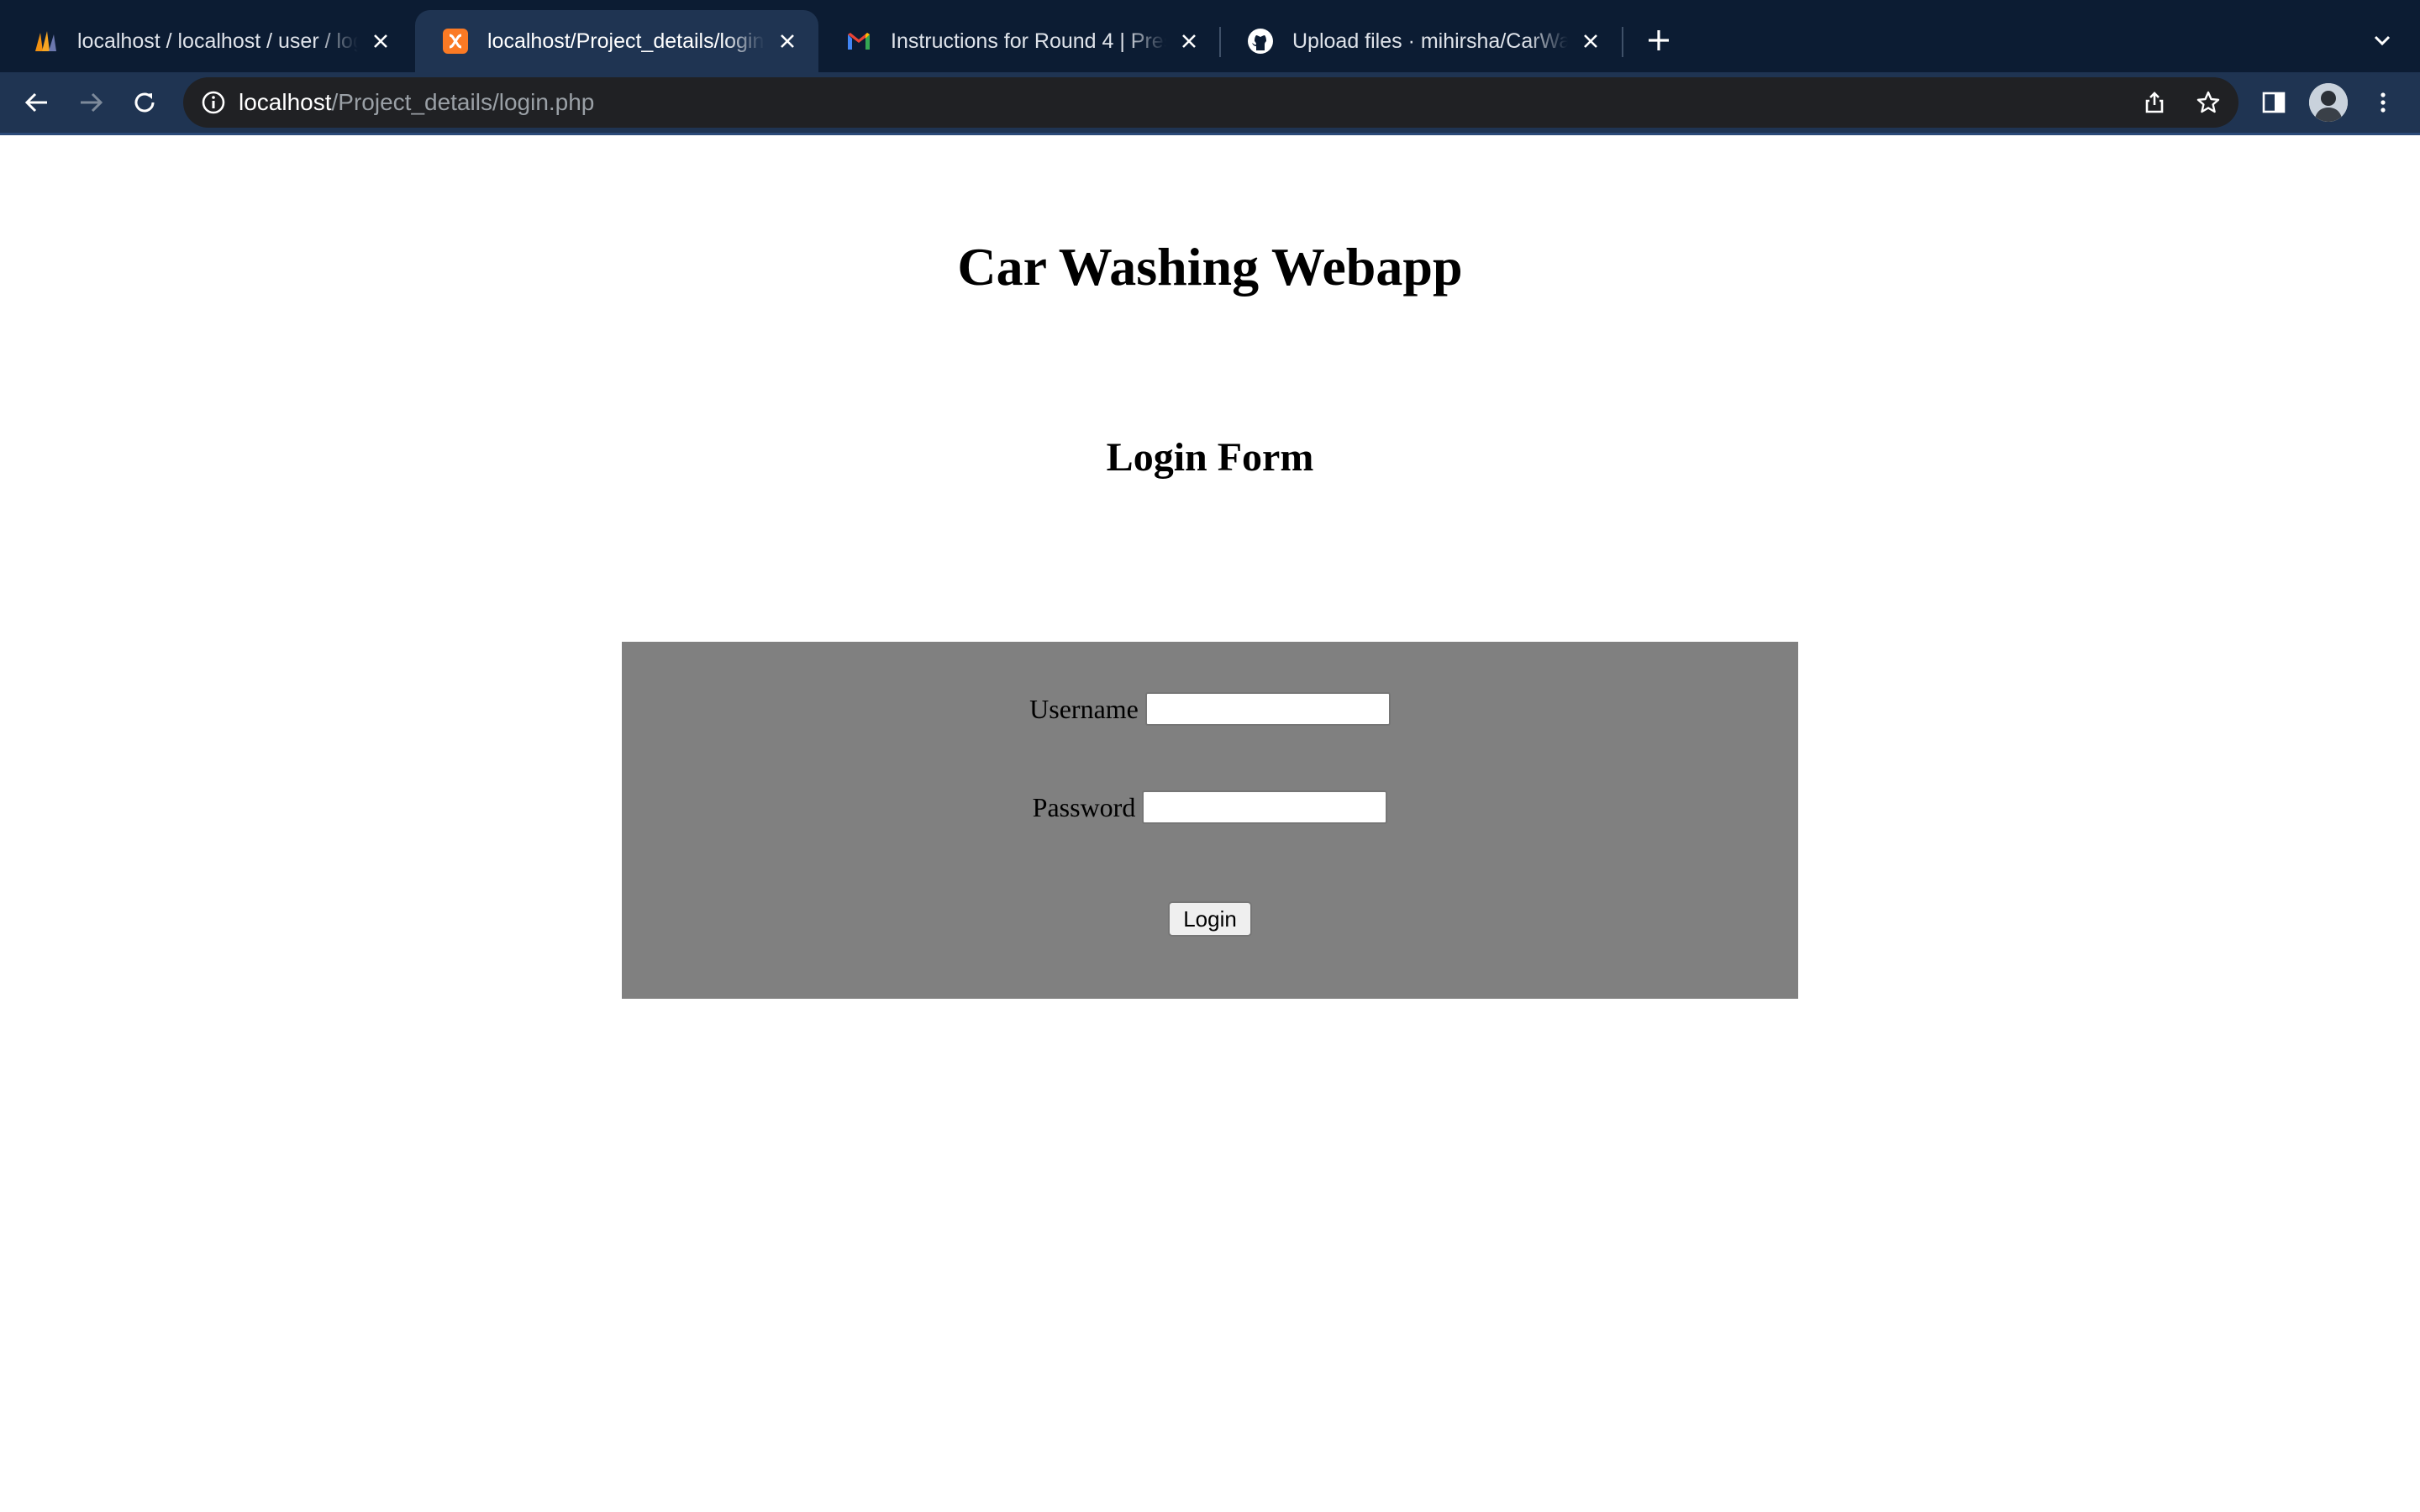 This screenshot has width=2420, height=1512. I want to click on username-input, so click(1267, 709).